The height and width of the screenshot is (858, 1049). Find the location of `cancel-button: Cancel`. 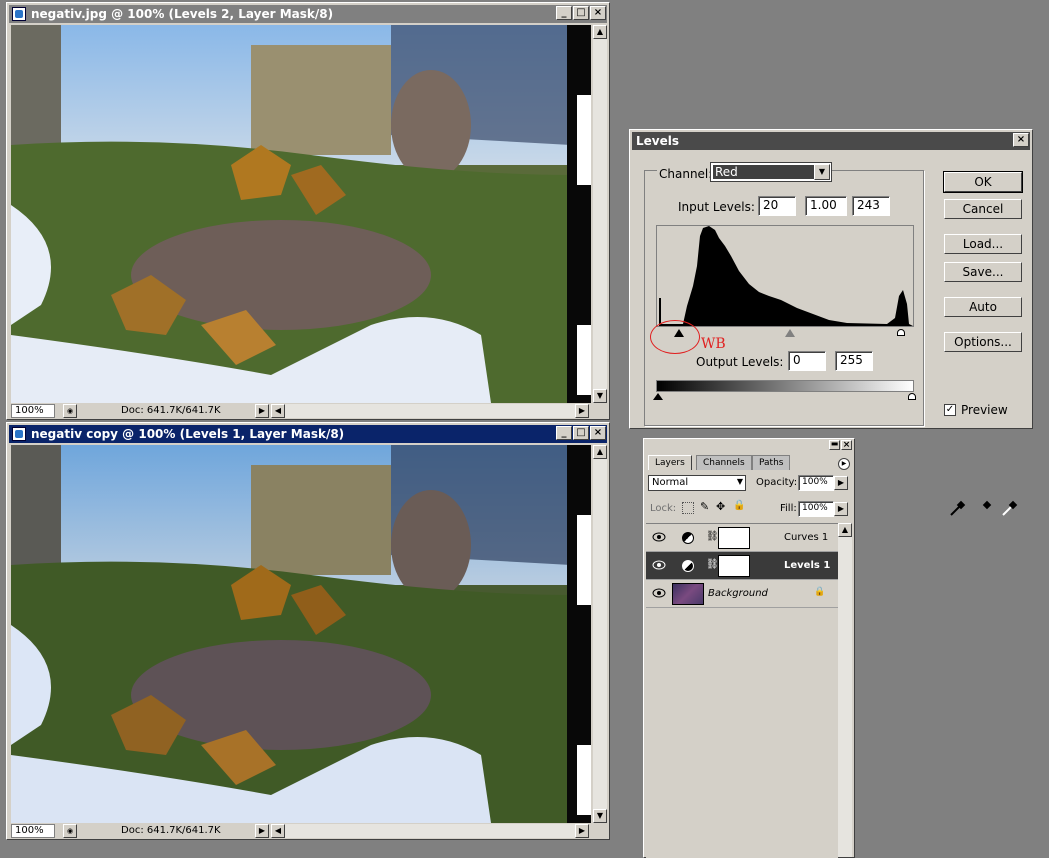

cancel-button: Cancel is located at coordinates (983, 209).